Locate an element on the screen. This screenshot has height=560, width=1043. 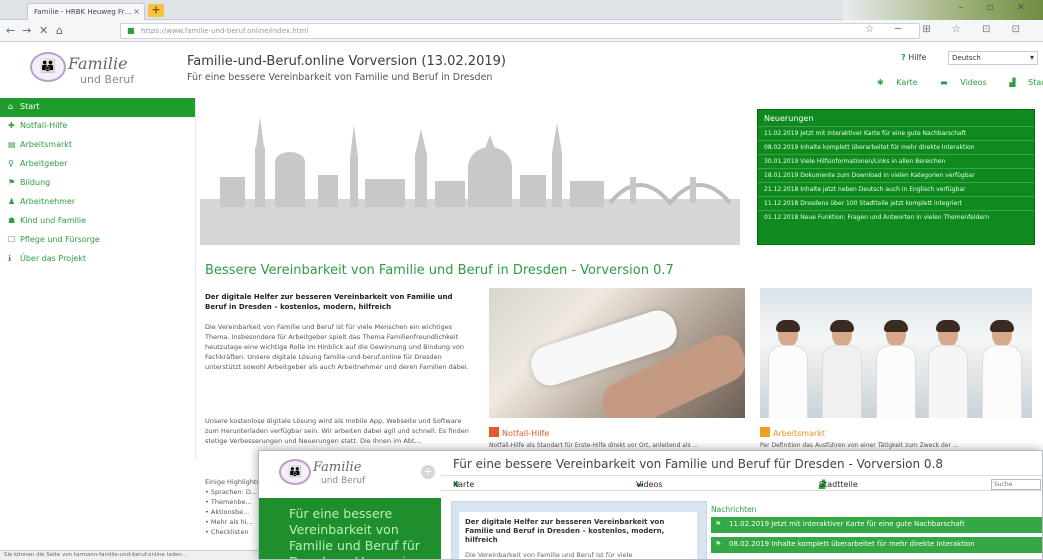
sidebar-item-label: Kind und Familie is located at coordinates (53, 220).